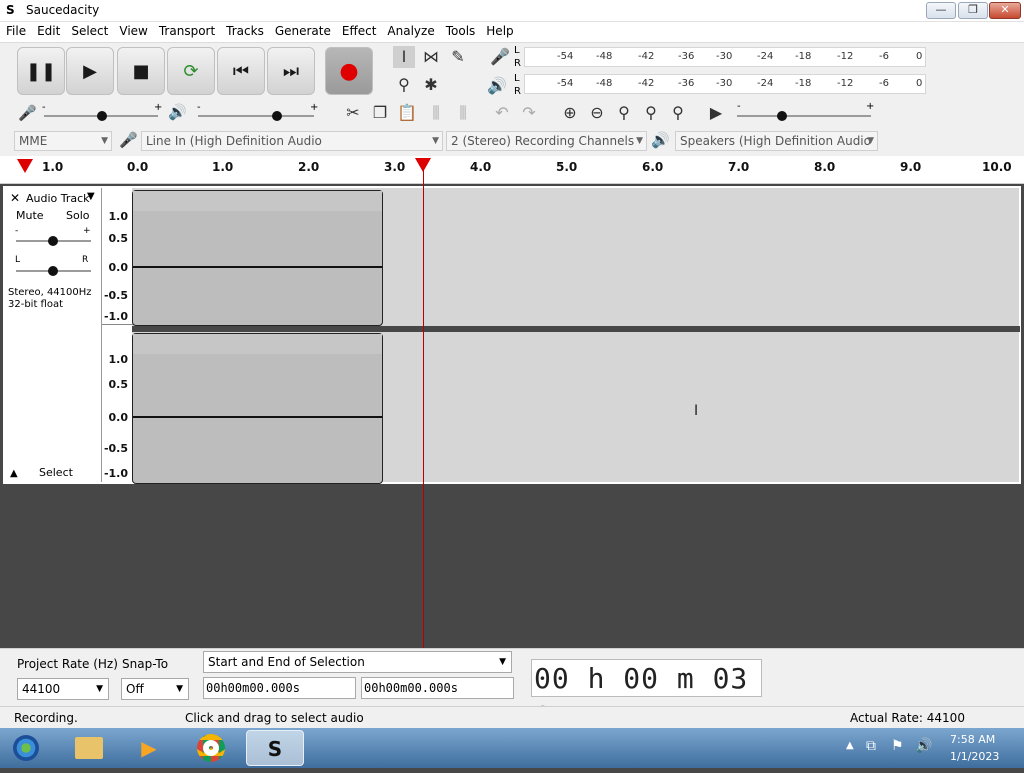 The height and width of the screenshot is (773, 1024). What do you see at coordinates (56, 472) in the screenshot?
I see `select-track-button: Select` at bounding box center [56, 472].